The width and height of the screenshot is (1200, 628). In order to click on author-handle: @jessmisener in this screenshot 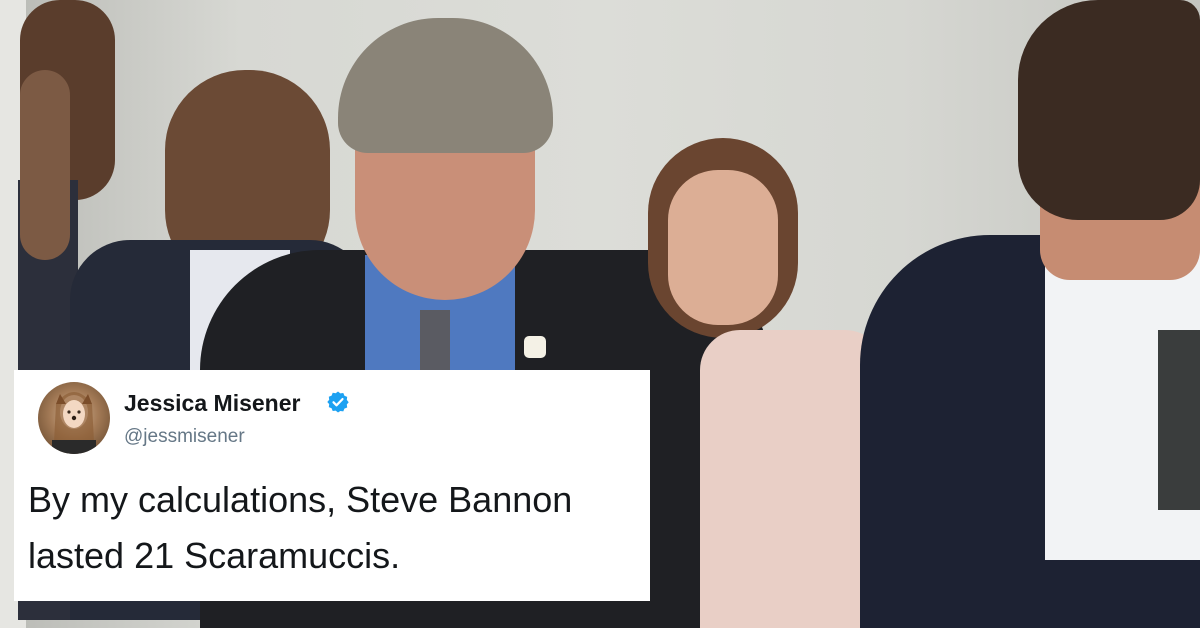, I will do `click(184, 437)`.